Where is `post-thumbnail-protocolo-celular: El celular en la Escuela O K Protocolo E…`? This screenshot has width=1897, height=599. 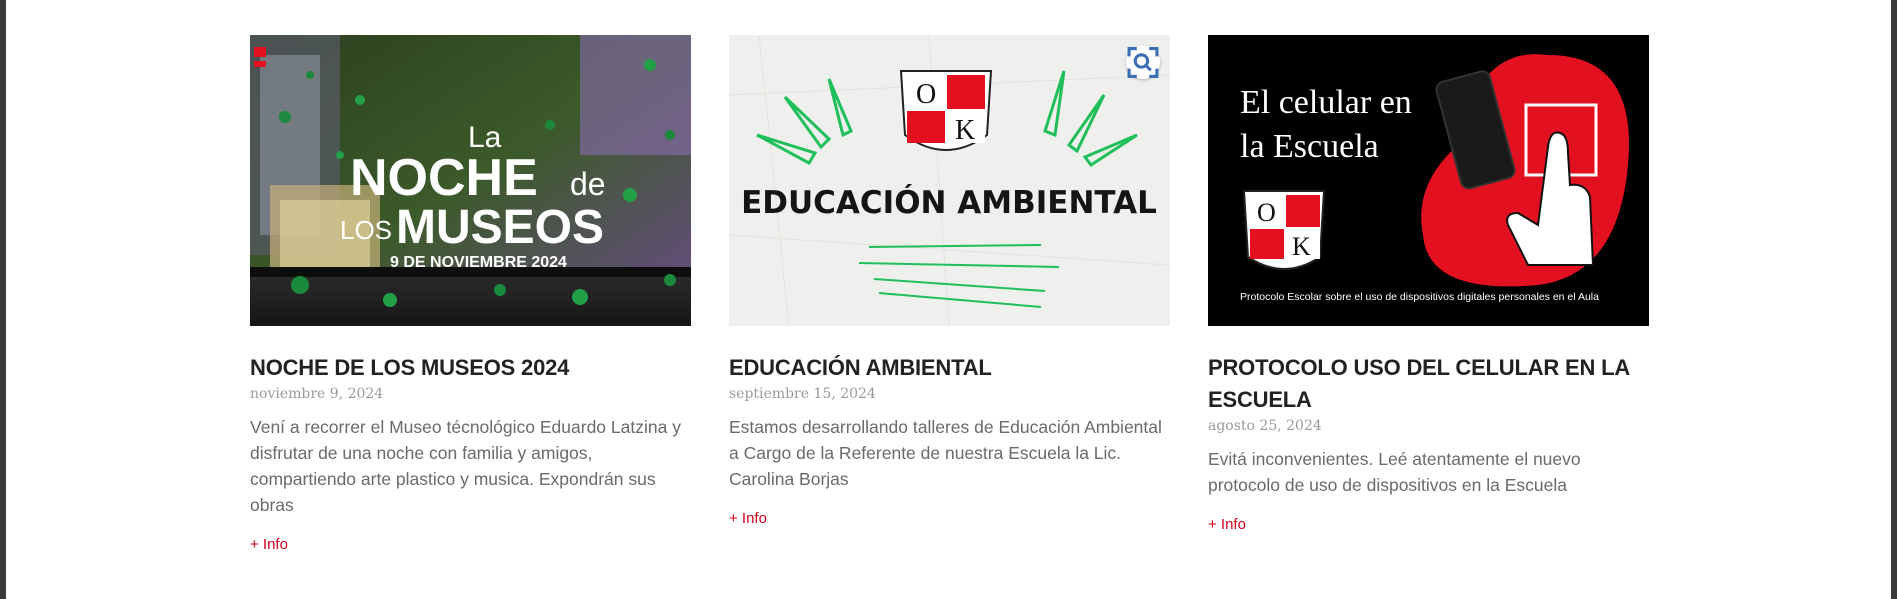 post-thumbnail-protocolo-celular: El celular en la Escuela O K Protocolo E… is located at coordinates (1428, 180).